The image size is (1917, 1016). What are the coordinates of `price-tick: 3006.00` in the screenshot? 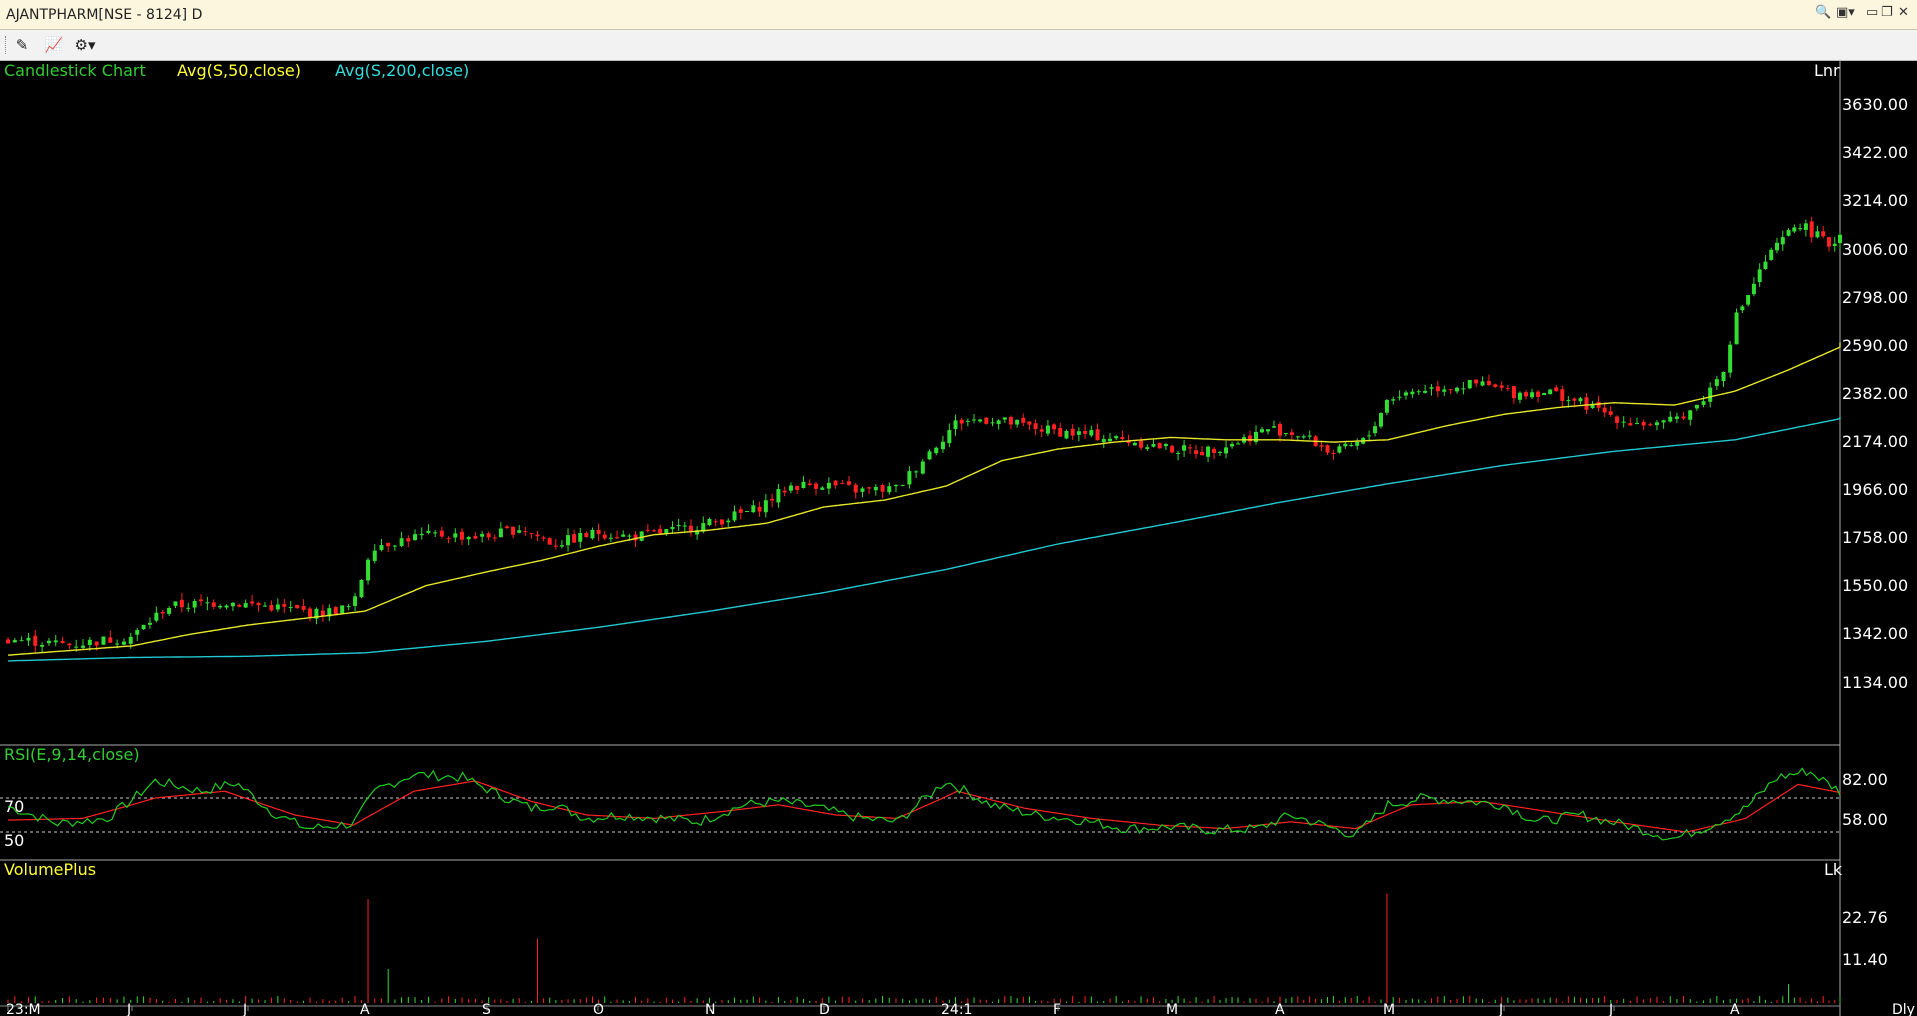 It's located at (1875, 249).